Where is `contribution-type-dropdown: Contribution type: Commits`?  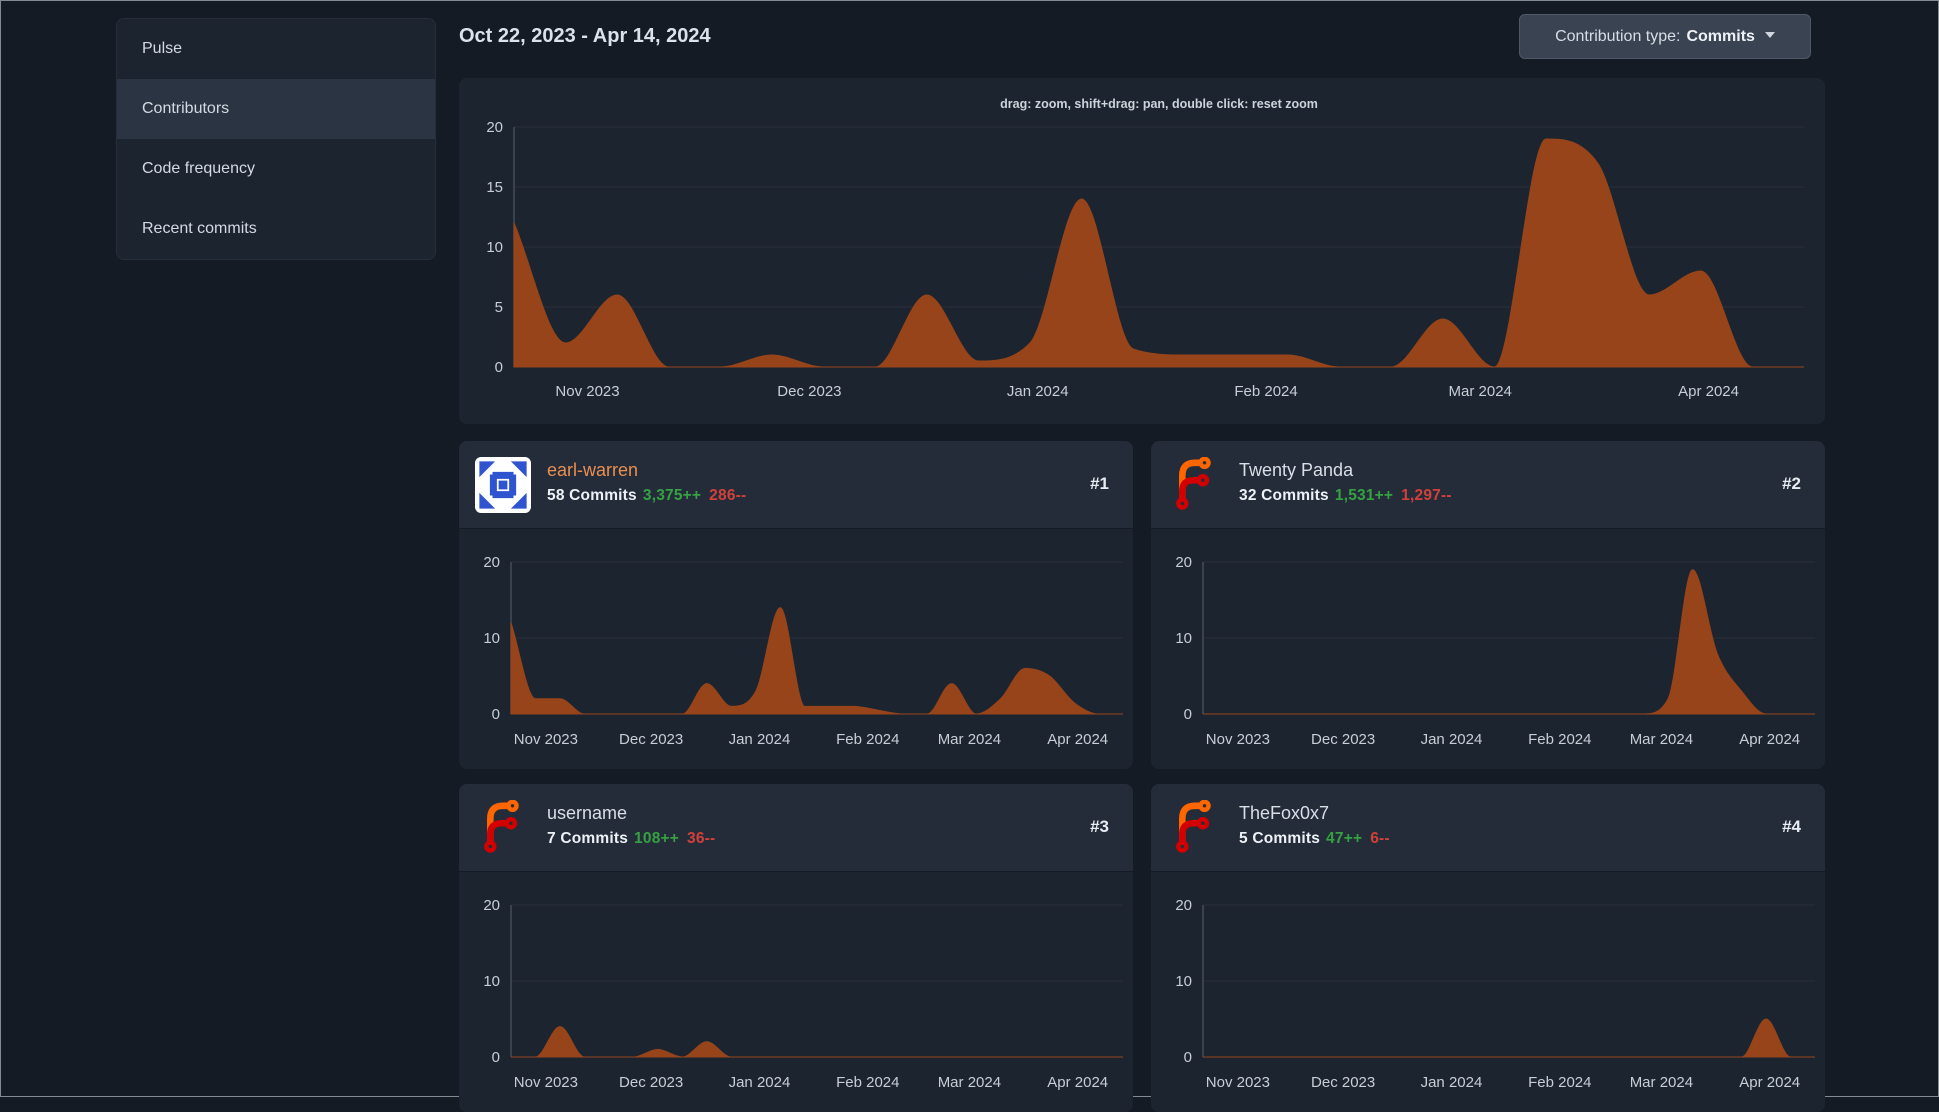 contribution-type-dropdown: Contribution type: Commits is located at coordinates (1665, 36).